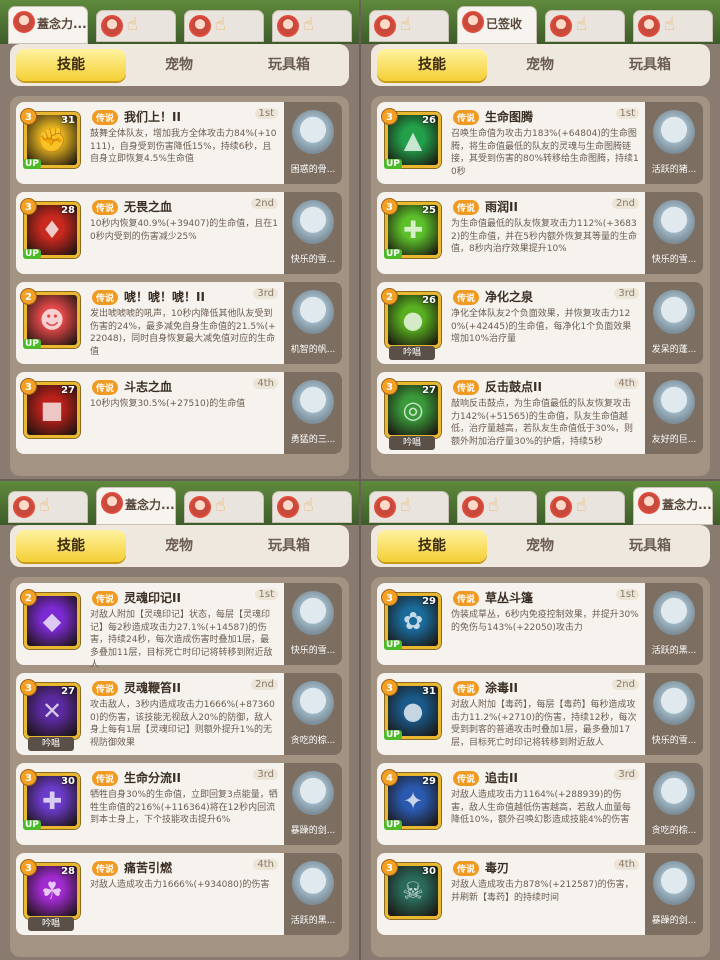 The image size is (720, 960). What do you see at coordinates (50, 138) in the screenshot?
I see `skill-icon: ✊ 3 31 UP` at bounding box center [50, 138].